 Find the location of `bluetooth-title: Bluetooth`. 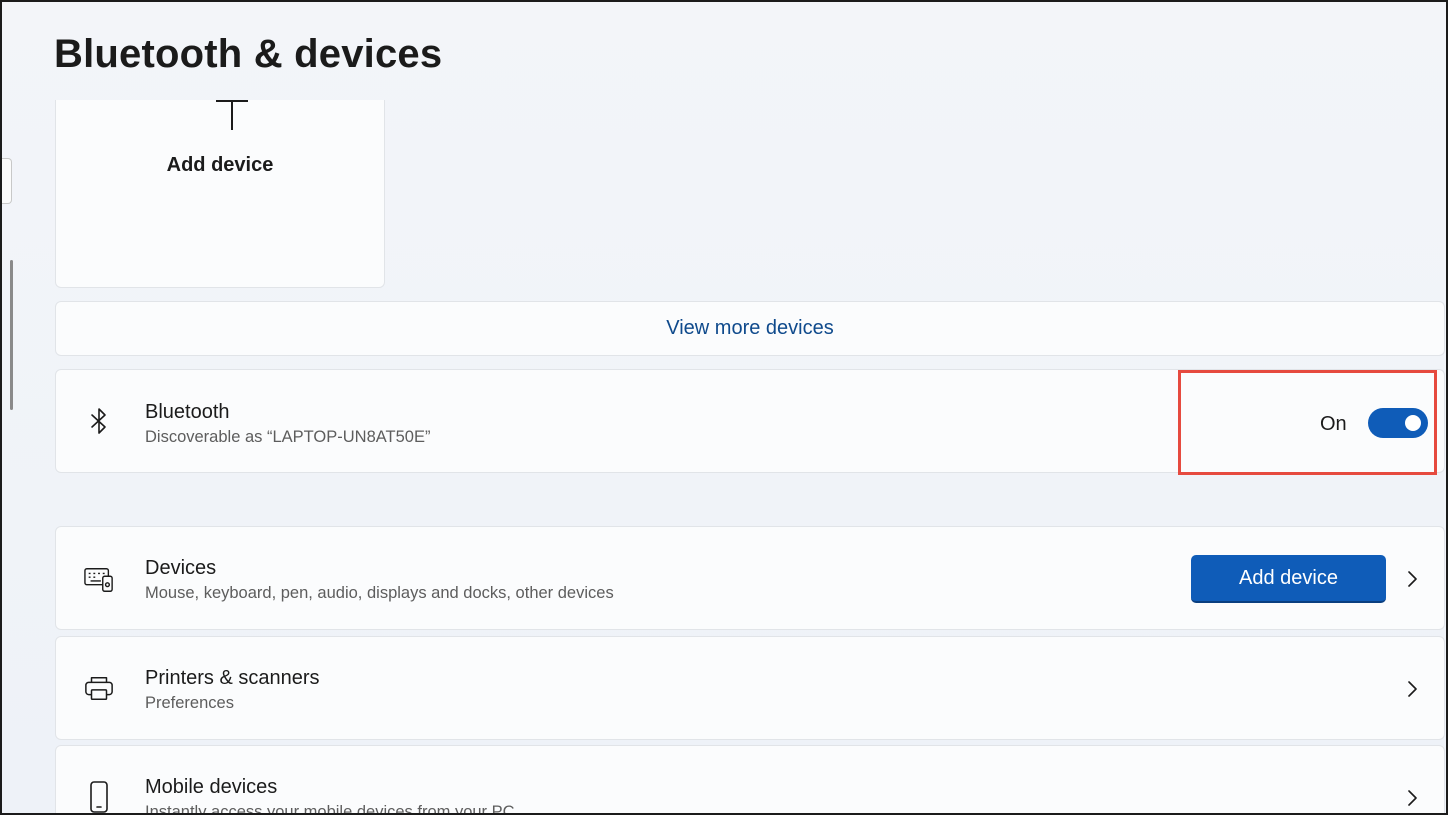

bluetooth-title: Bluetooth is located at coordinates (187, 412).